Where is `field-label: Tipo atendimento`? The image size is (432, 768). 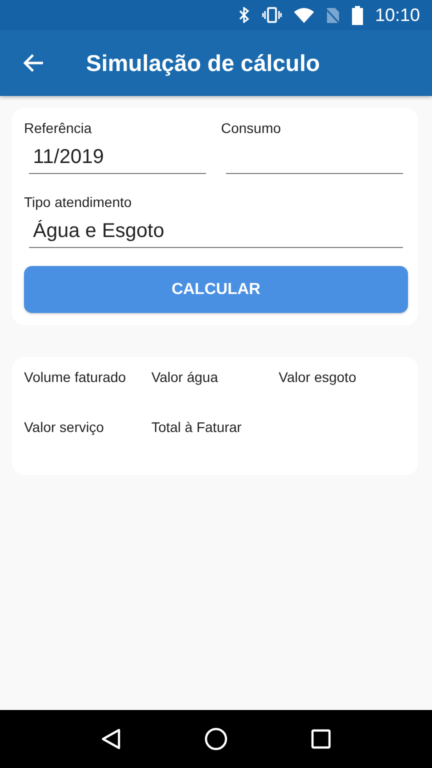
field-label: Tipo atendimento is located at coordinates (78, 202).